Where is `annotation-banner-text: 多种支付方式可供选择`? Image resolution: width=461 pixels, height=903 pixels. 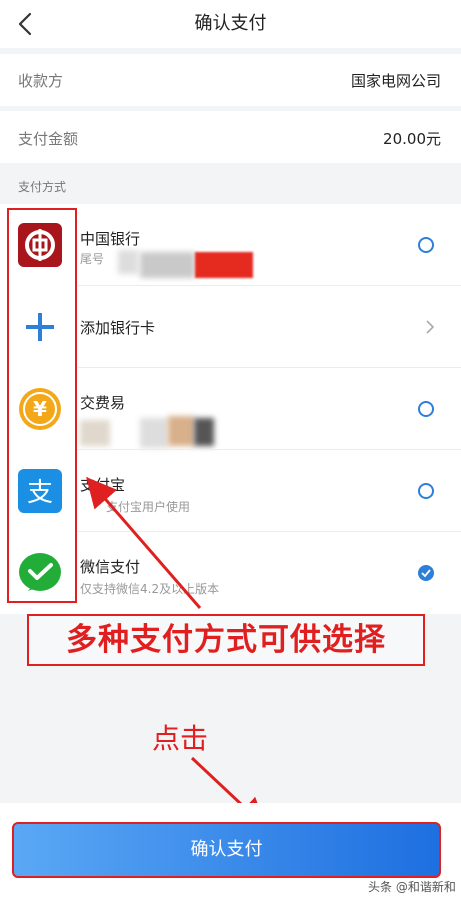 annotation-banner-text: 多种支付方式可供选择 is located at coordinates (226, 640).